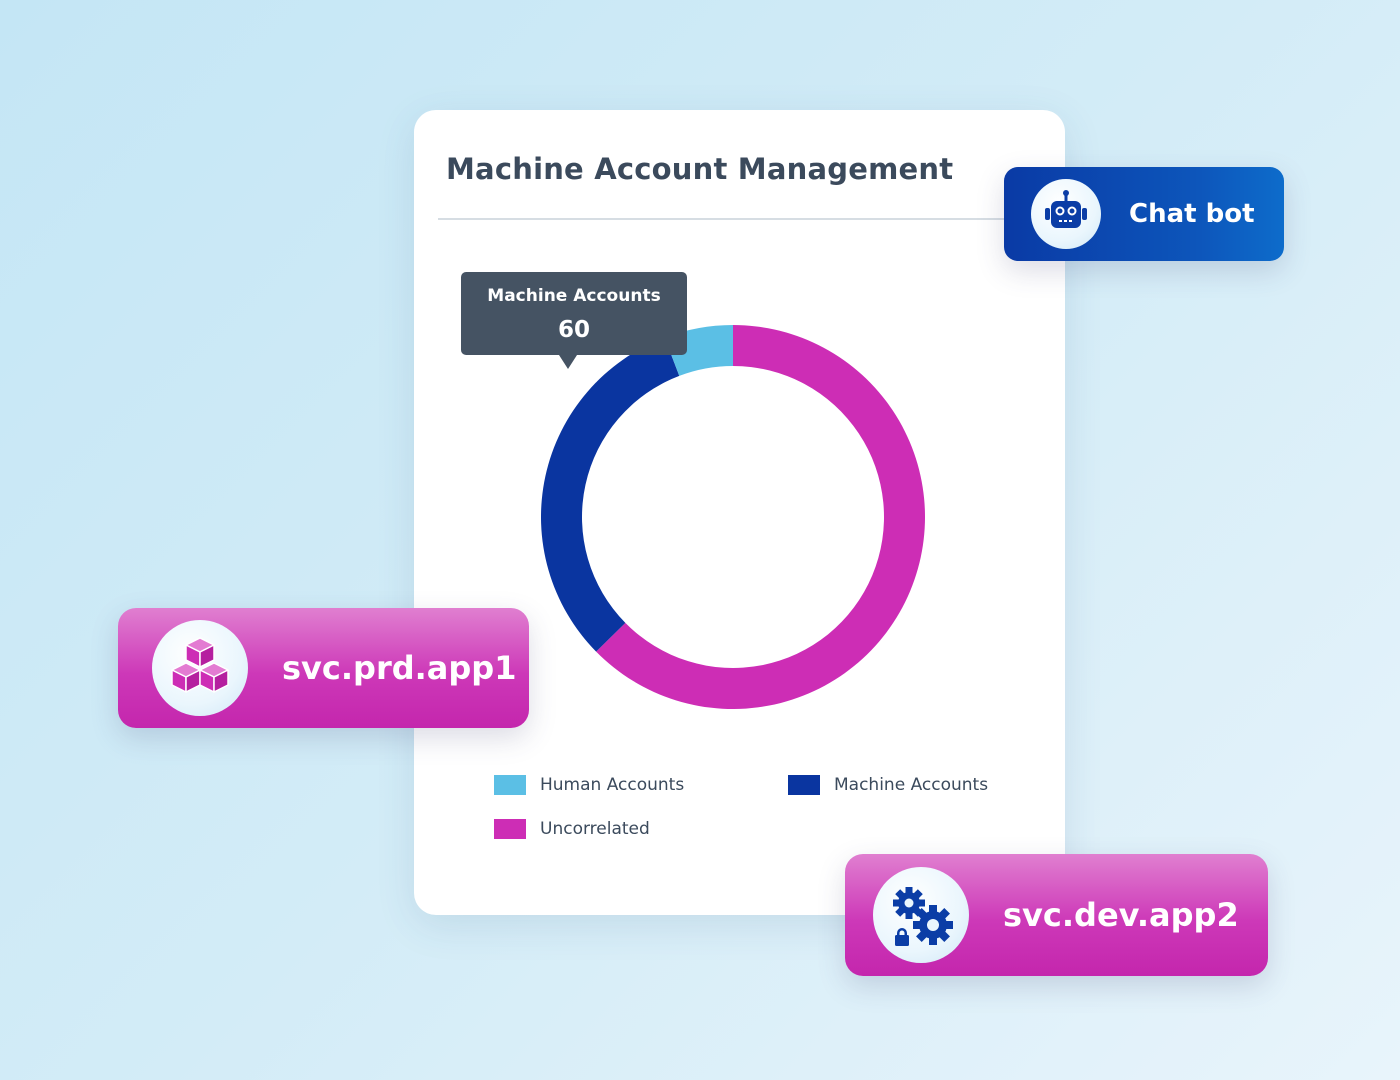 Image resolution: width=1400 pixels, height=1080 pixels. What do you see at coordinates (1121, 915) in the screenshot?
I see `service-label-dev: svc.dev.app2` at bounding box center [1121, 915].